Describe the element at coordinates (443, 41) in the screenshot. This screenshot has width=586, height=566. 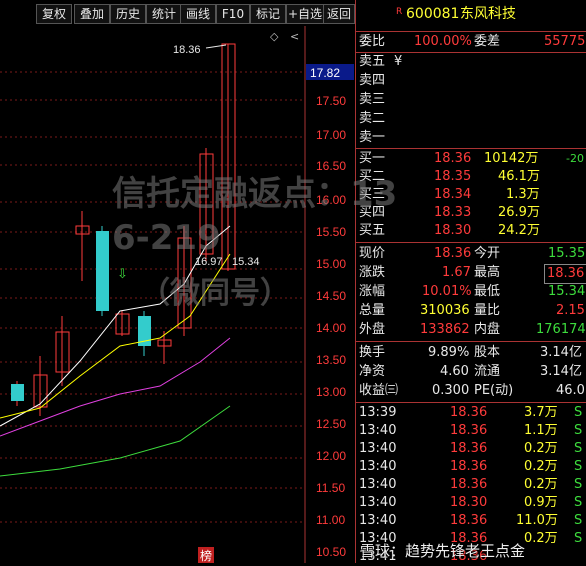
I see `weibi-value: 100.00%` at that location.